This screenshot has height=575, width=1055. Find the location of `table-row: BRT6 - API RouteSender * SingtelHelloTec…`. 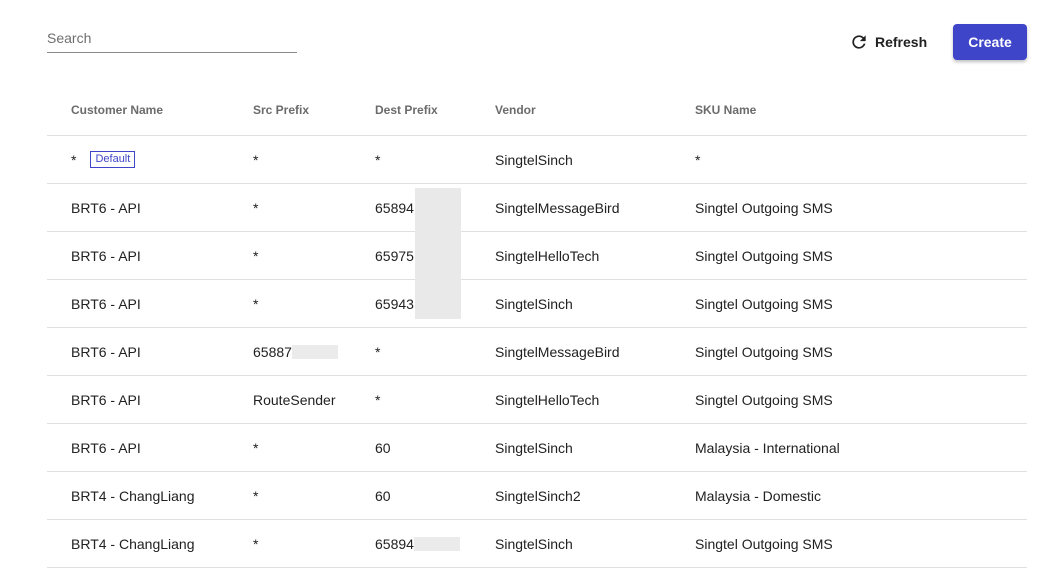

table-row: BRT6 - API RouteSender * SingtelHelloTec… is located at coordinates (537, 400).